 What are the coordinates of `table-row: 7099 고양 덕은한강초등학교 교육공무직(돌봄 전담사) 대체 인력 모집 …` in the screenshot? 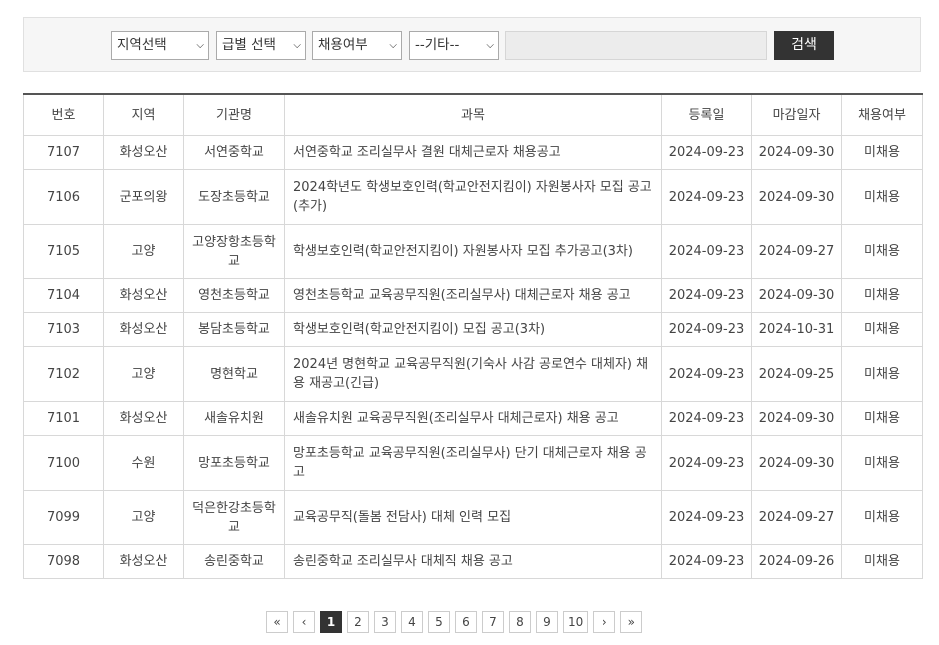 It's located at (473, 517).